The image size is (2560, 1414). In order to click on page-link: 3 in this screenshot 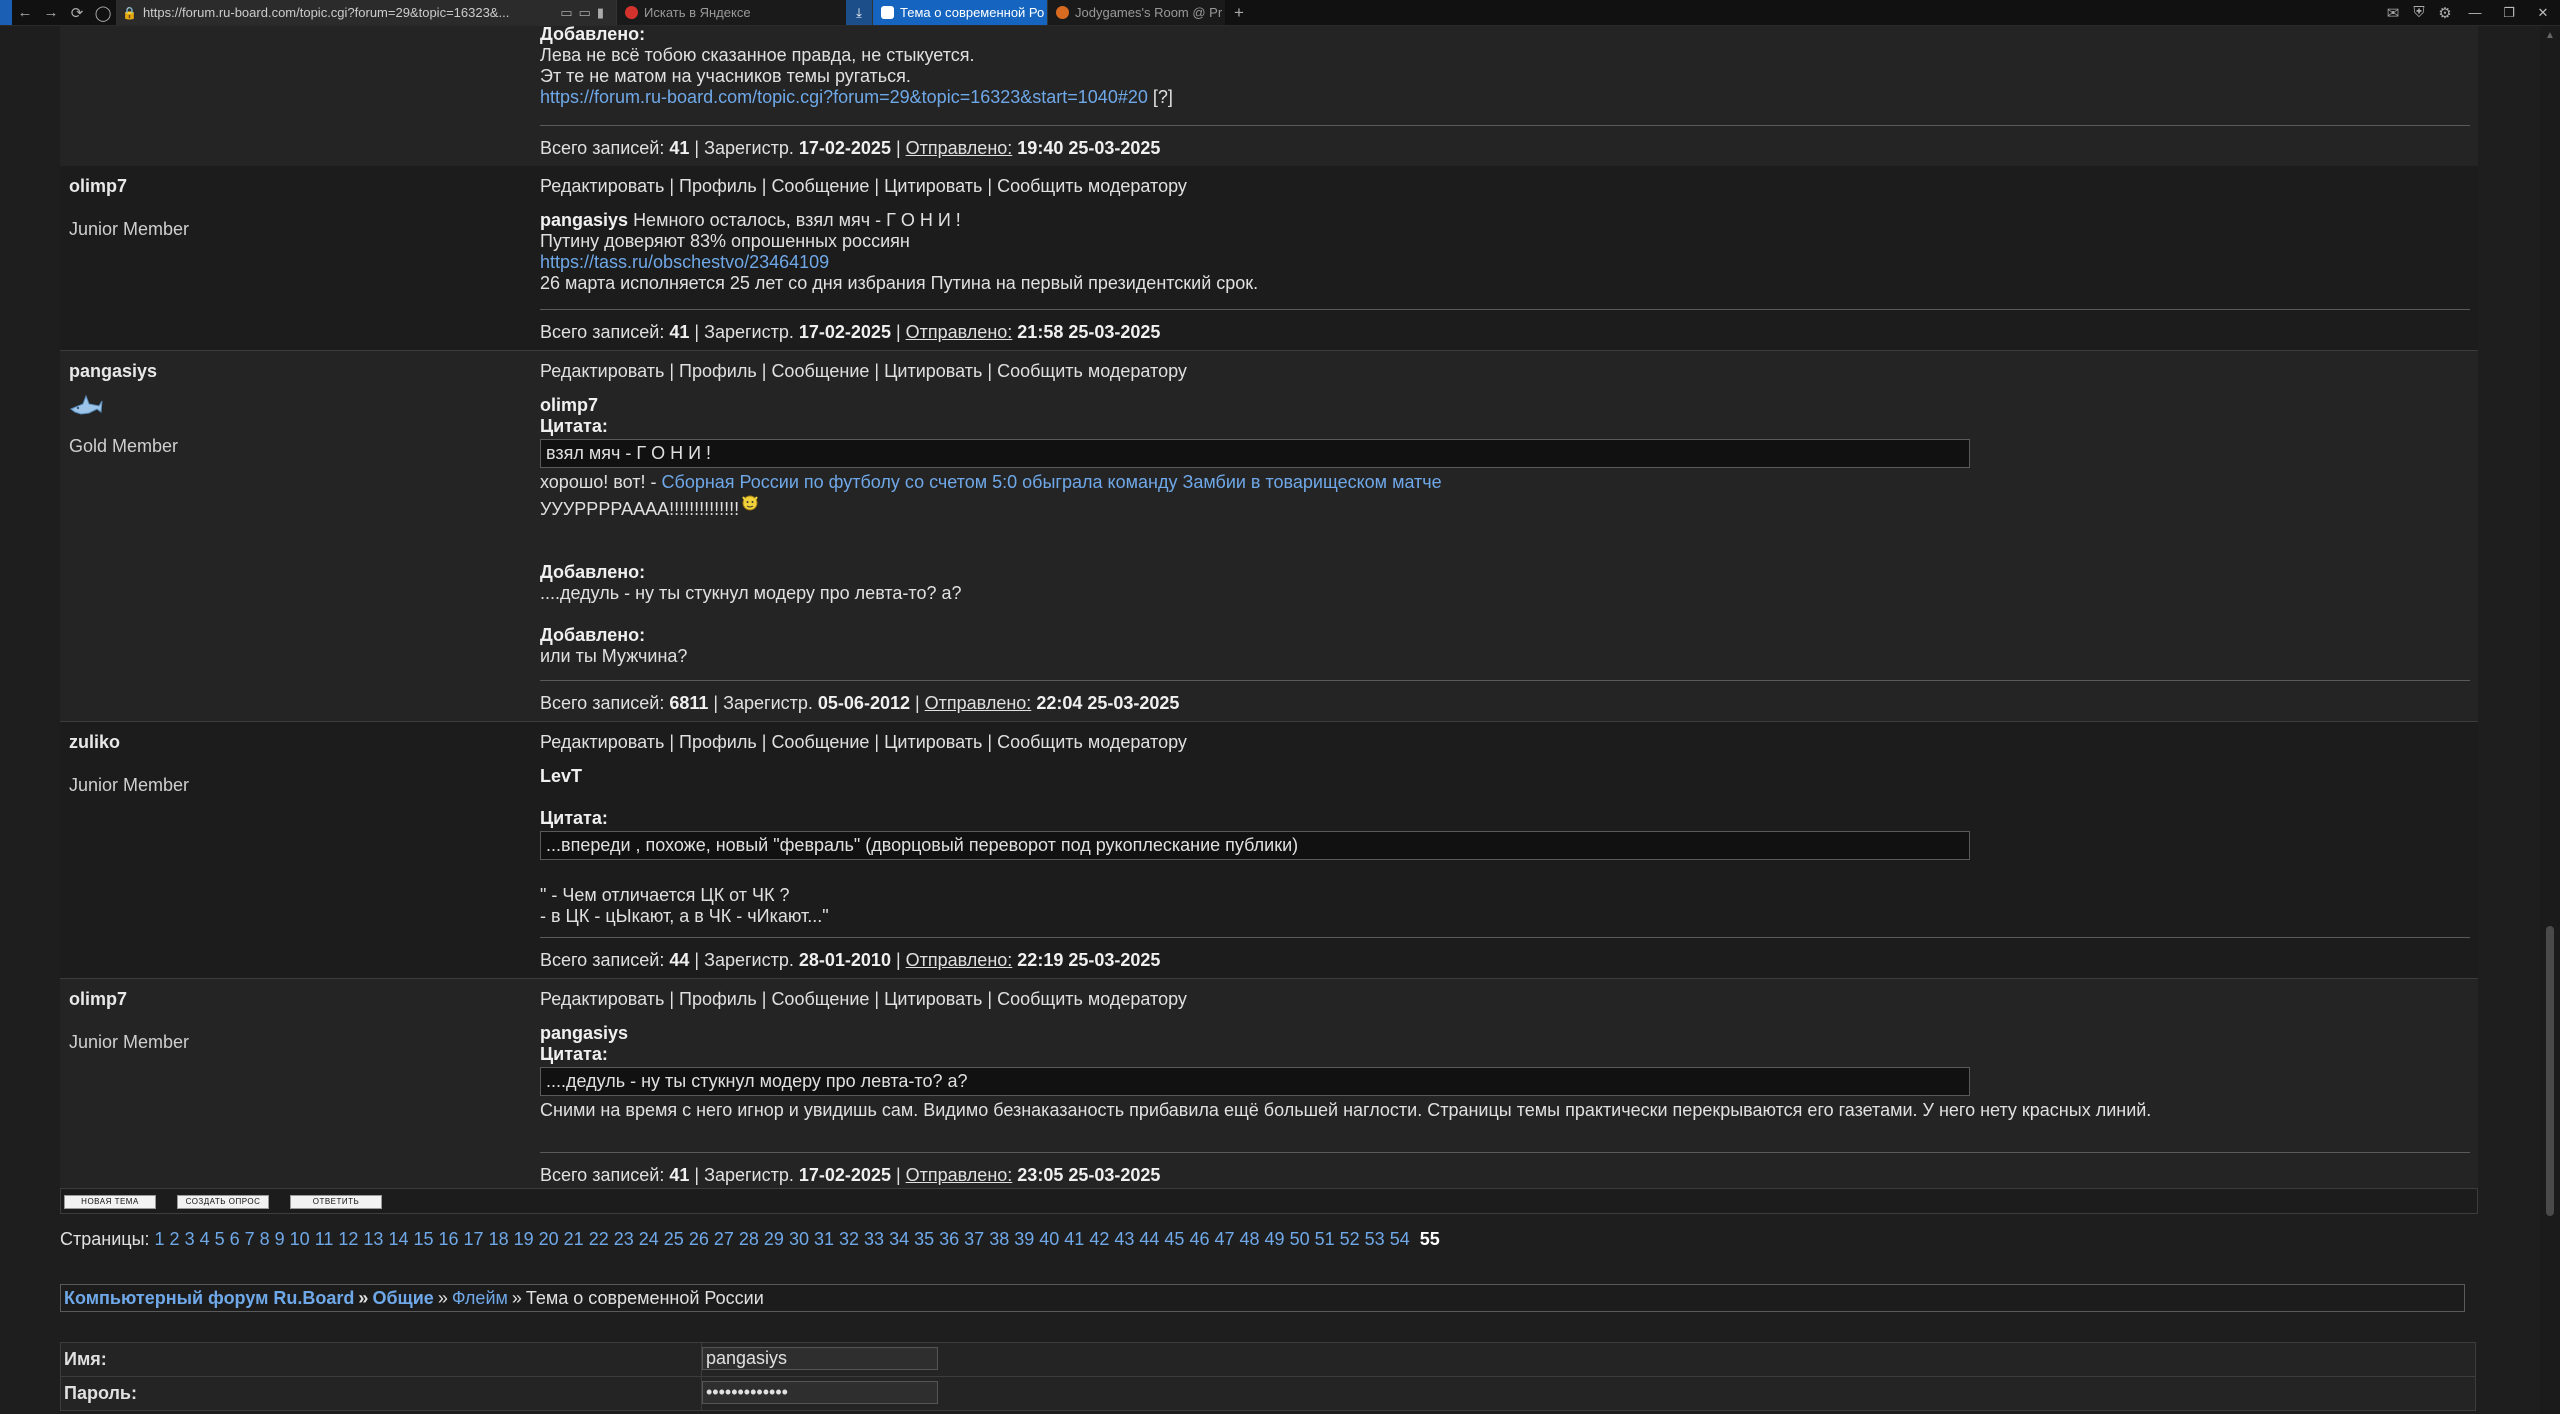, I will do `click(190, 1239)`.